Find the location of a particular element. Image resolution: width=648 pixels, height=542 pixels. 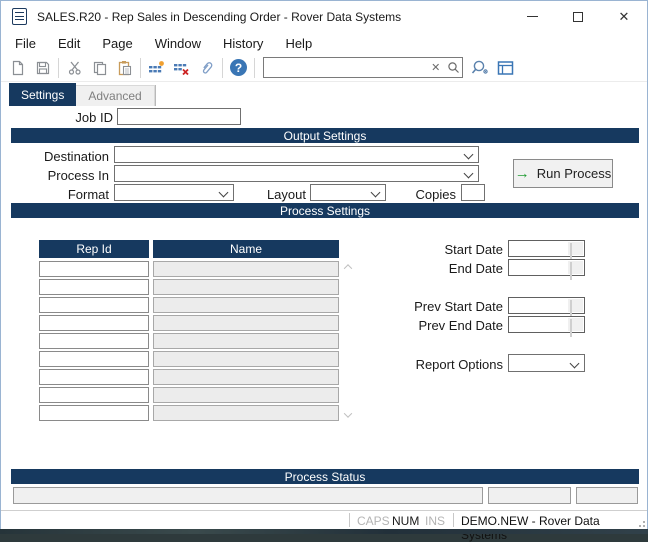

statusbar-separator is located at coordinates (453, 520).